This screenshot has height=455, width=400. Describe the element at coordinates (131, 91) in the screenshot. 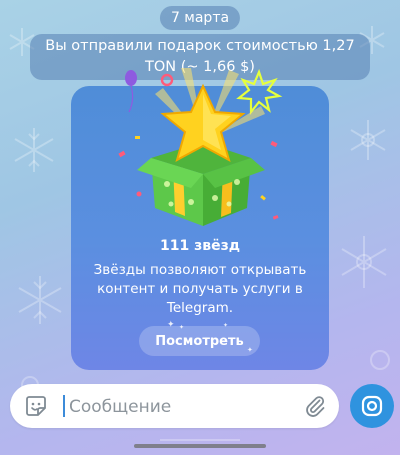

I see `balloon-icon` at that location.